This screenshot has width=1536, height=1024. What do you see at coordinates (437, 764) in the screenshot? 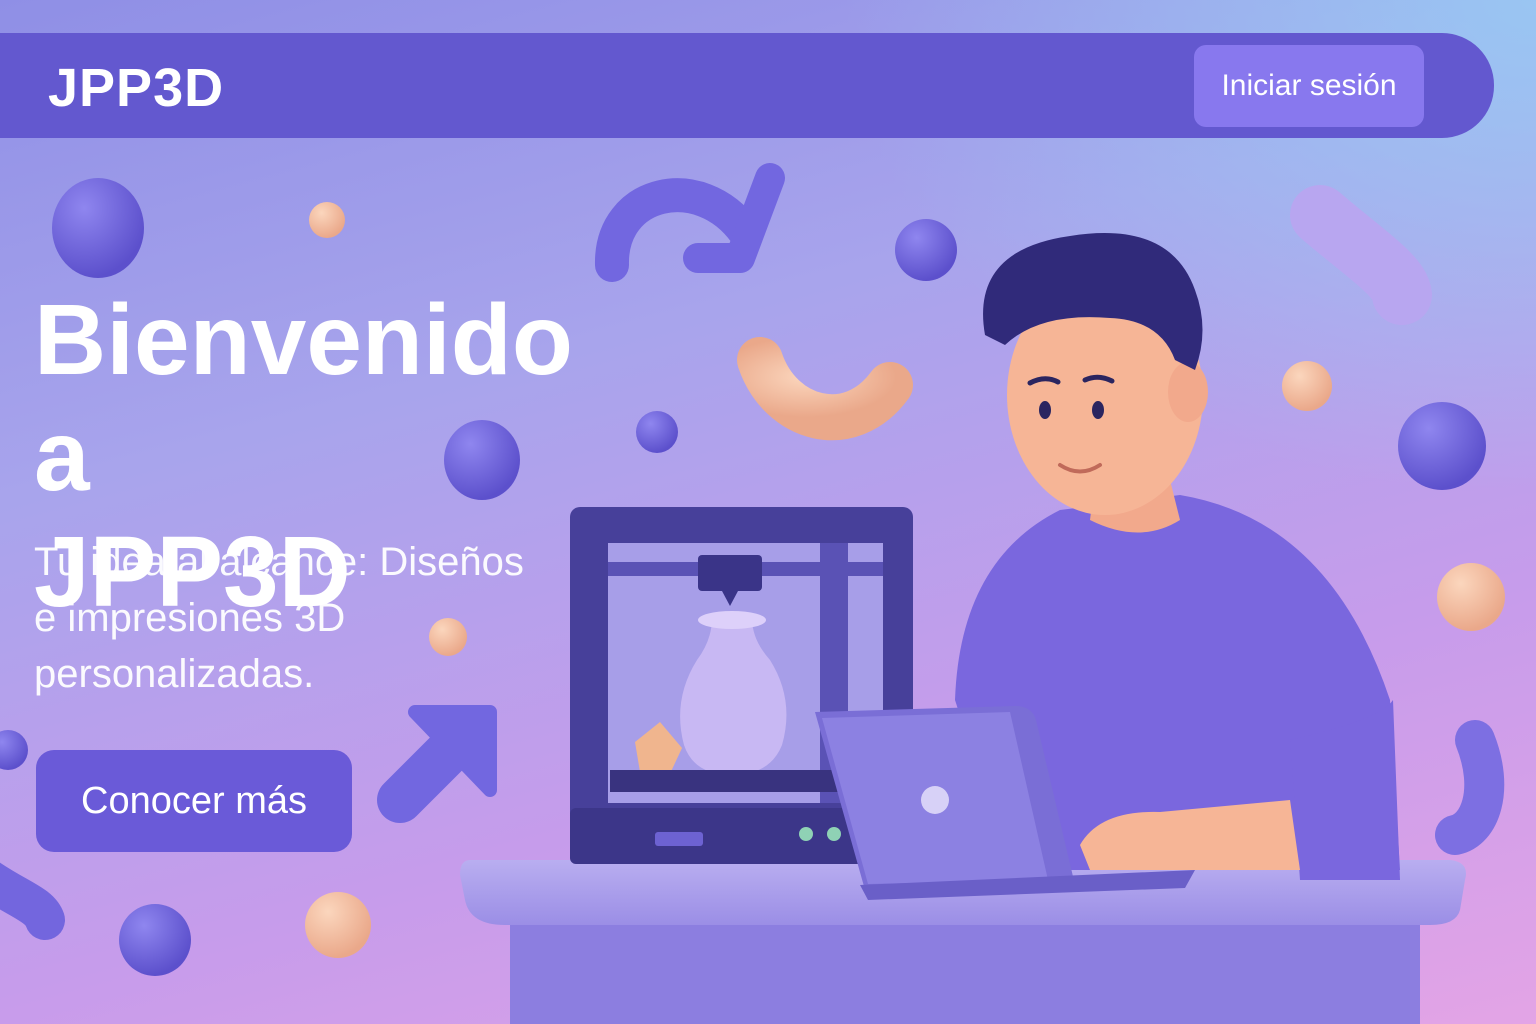
I see `arrow-icon` at bounding box center [437, 764].